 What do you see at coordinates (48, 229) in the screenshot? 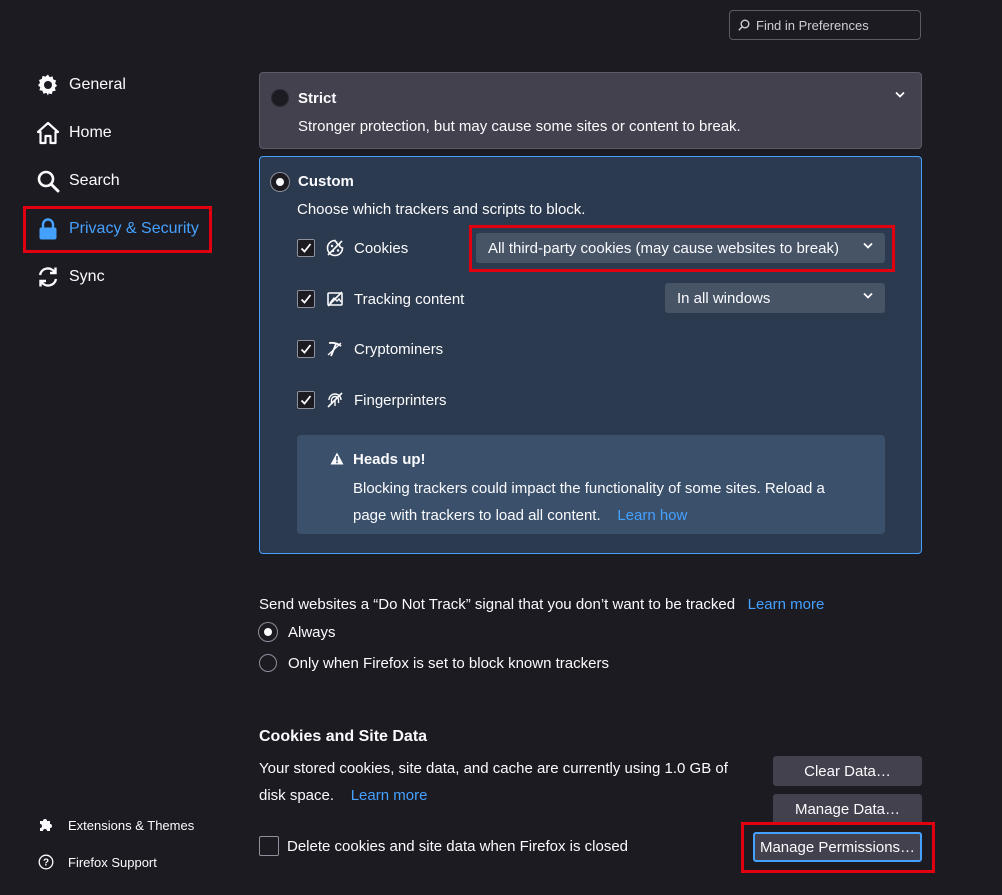
I see `lock-icon` at bounding box center [48, 229].